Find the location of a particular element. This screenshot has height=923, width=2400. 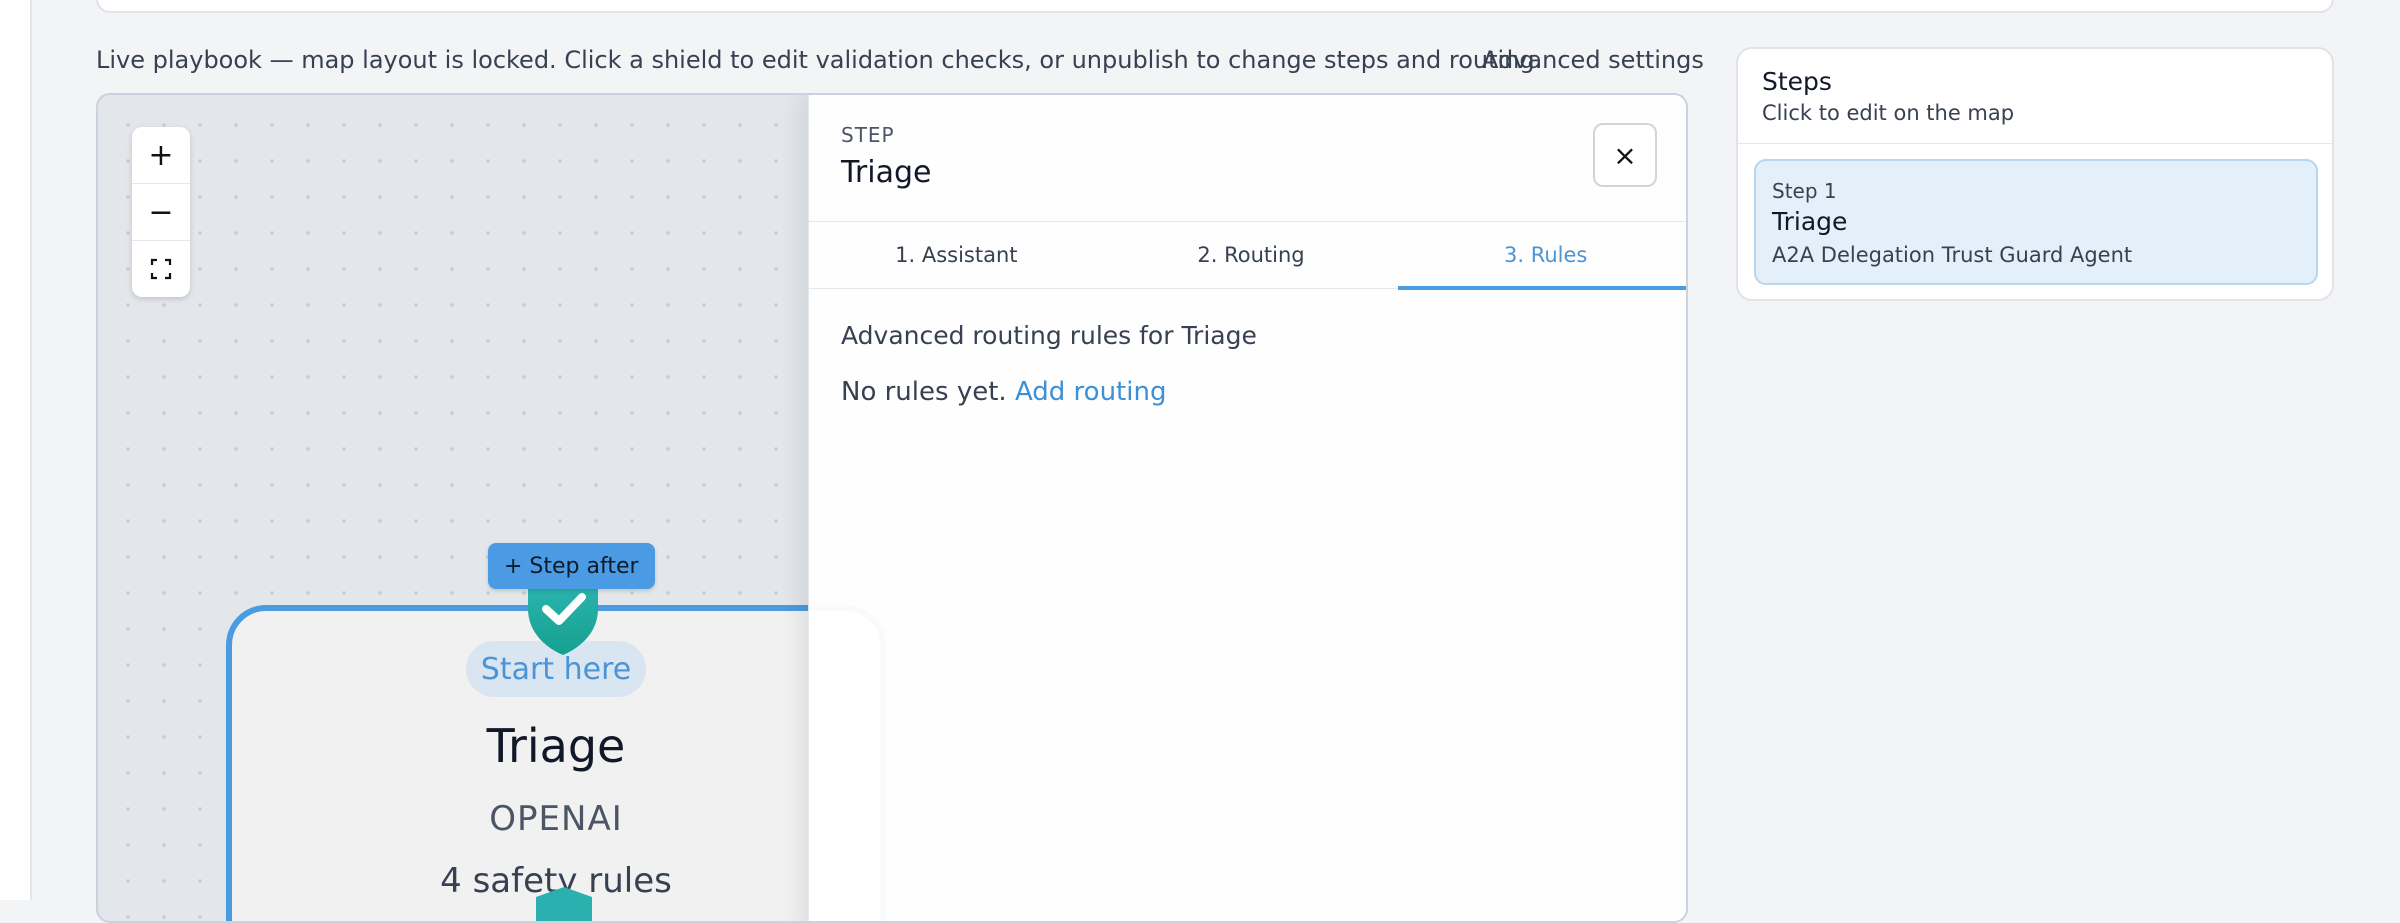

rules-empty-state: No rules yet. Add routing is located at coordinates (1003, 392).